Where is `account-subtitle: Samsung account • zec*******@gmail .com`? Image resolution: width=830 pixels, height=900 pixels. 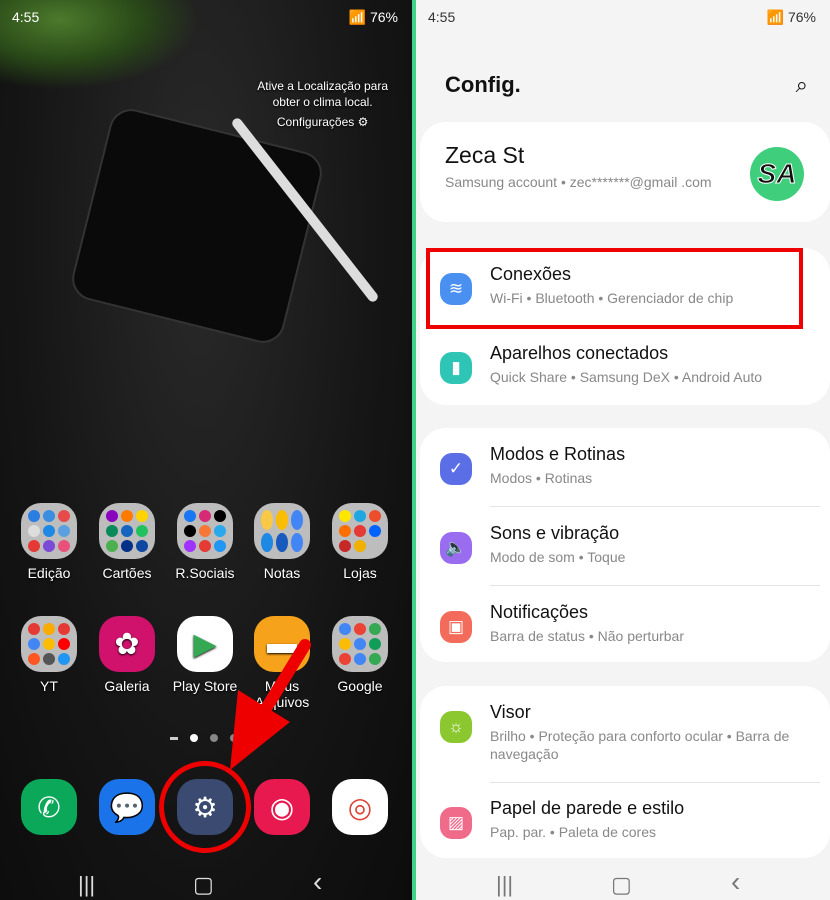 account-subtitle: Samsung account • zec*******@gmail .com is located at coordinates (578, 182).